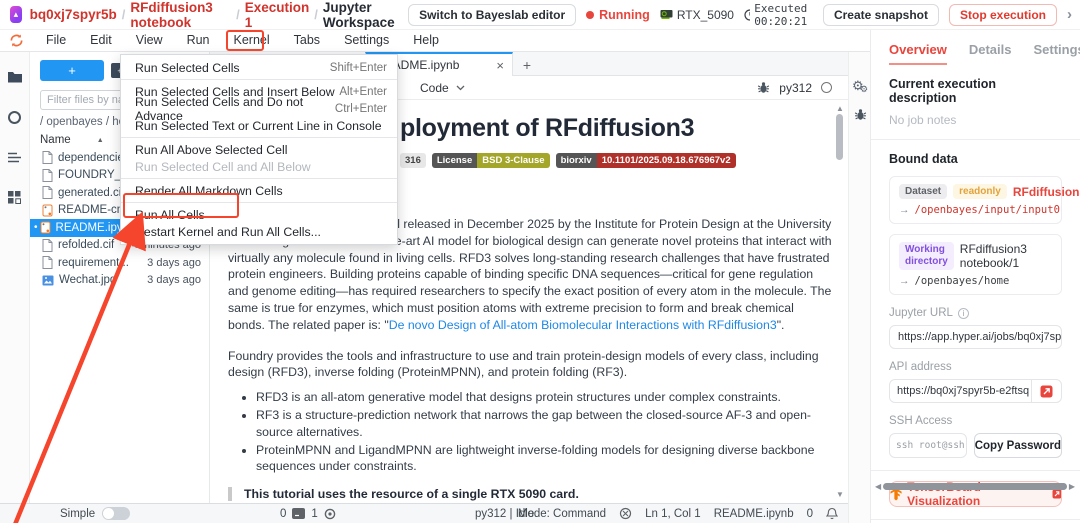  I want to click on open-api-external-icon, so click(1046, 391).